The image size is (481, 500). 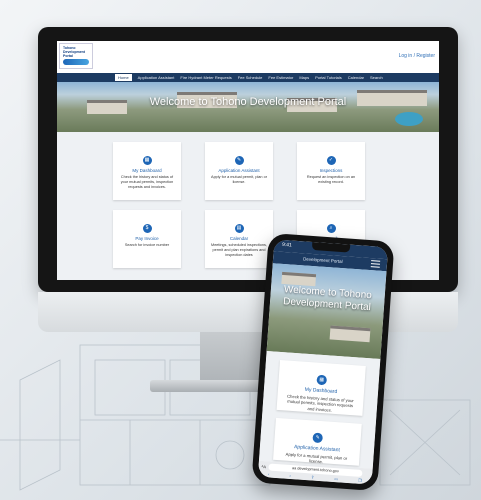 What do you see at coordinates (322, 260) in the screenshot?
I see `phone-nav-text: Development Portal` at bounding box center [322, 260].